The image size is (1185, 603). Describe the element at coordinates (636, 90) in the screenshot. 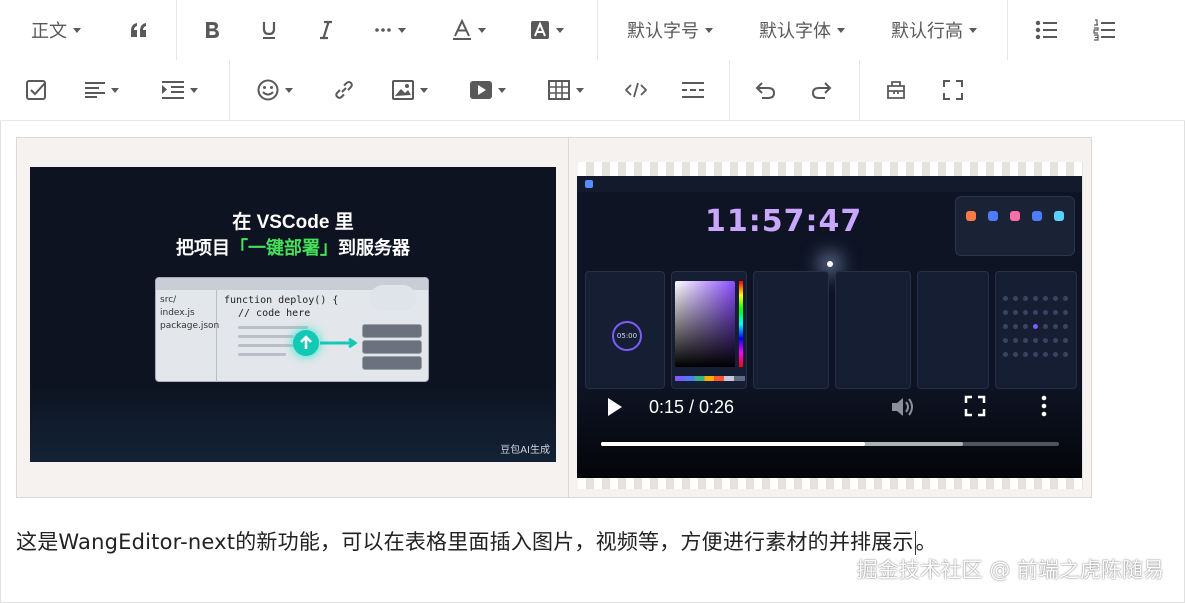

I see `code-block-button` at that location.